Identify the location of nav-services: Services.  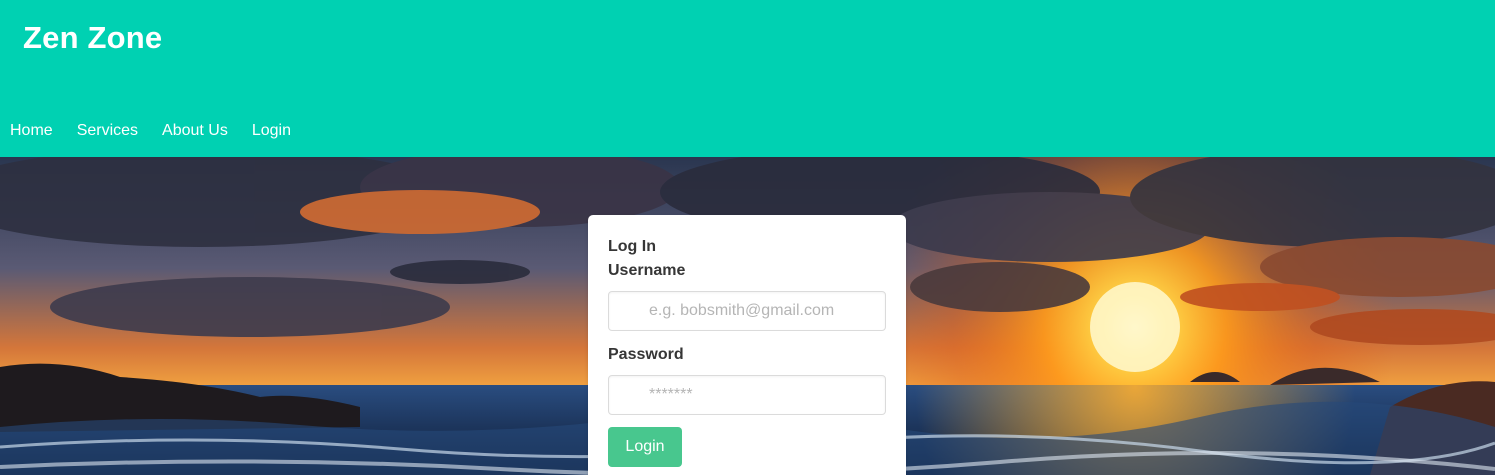
(107, 131).